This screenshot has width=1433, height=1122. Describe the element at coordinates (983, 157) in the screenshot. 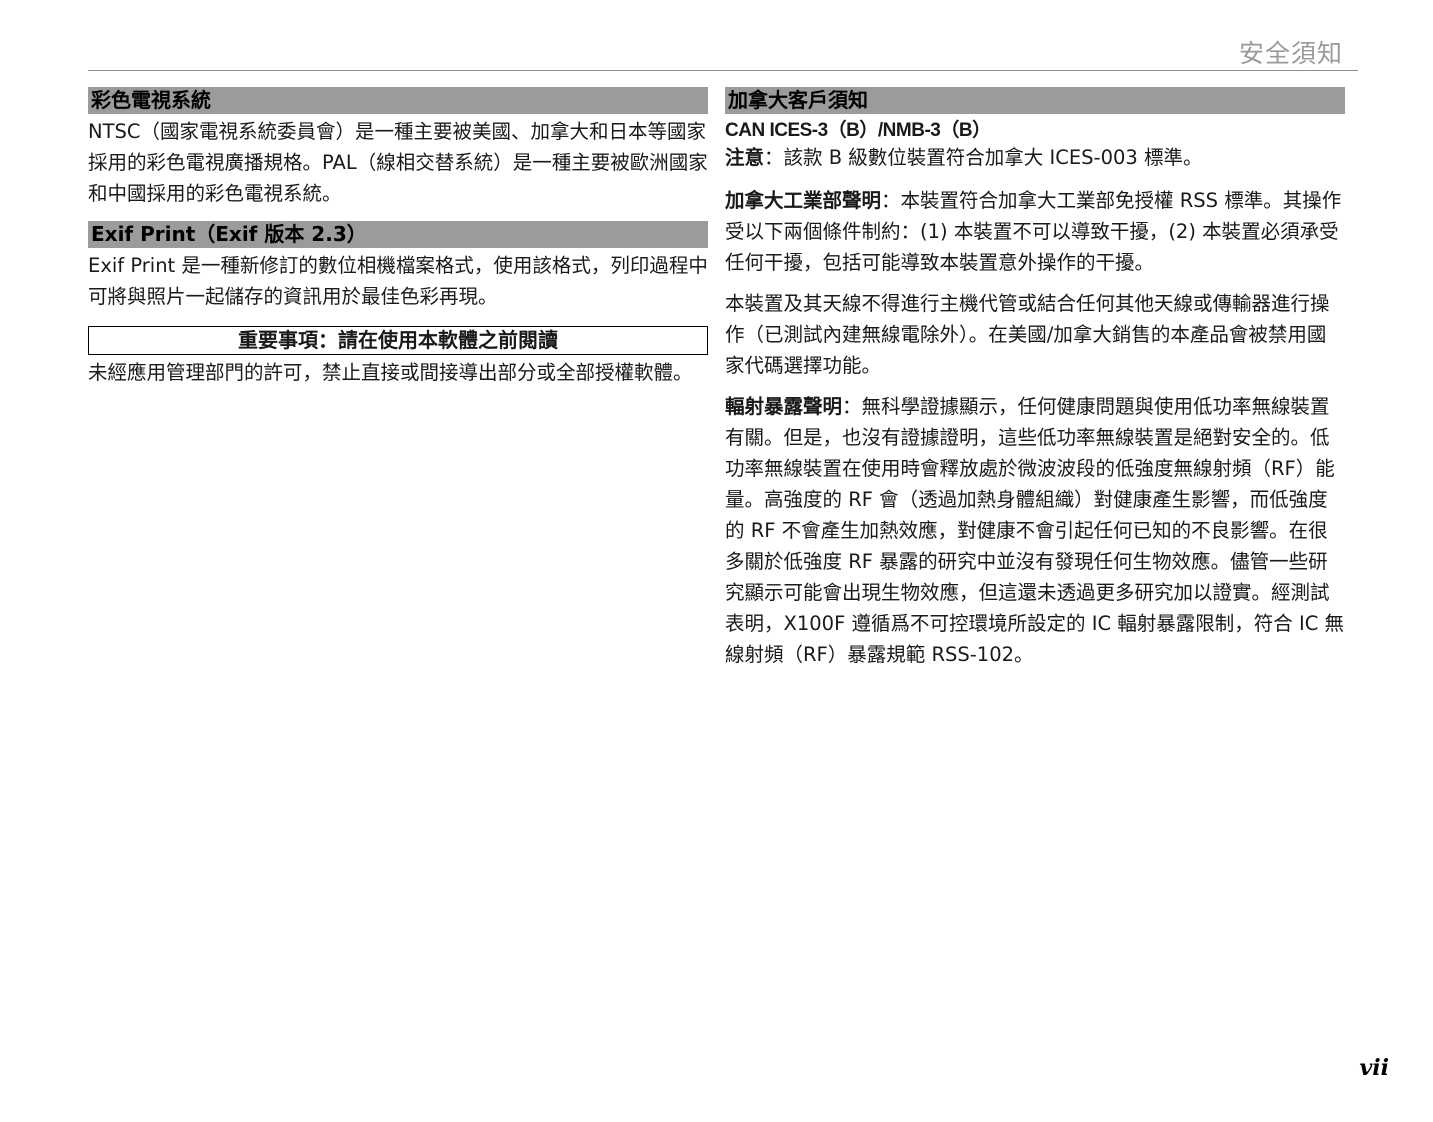

I see `notice-body: ：該款 B 級數位裝置符合加拿大 ICES-003 標準。` at that location.